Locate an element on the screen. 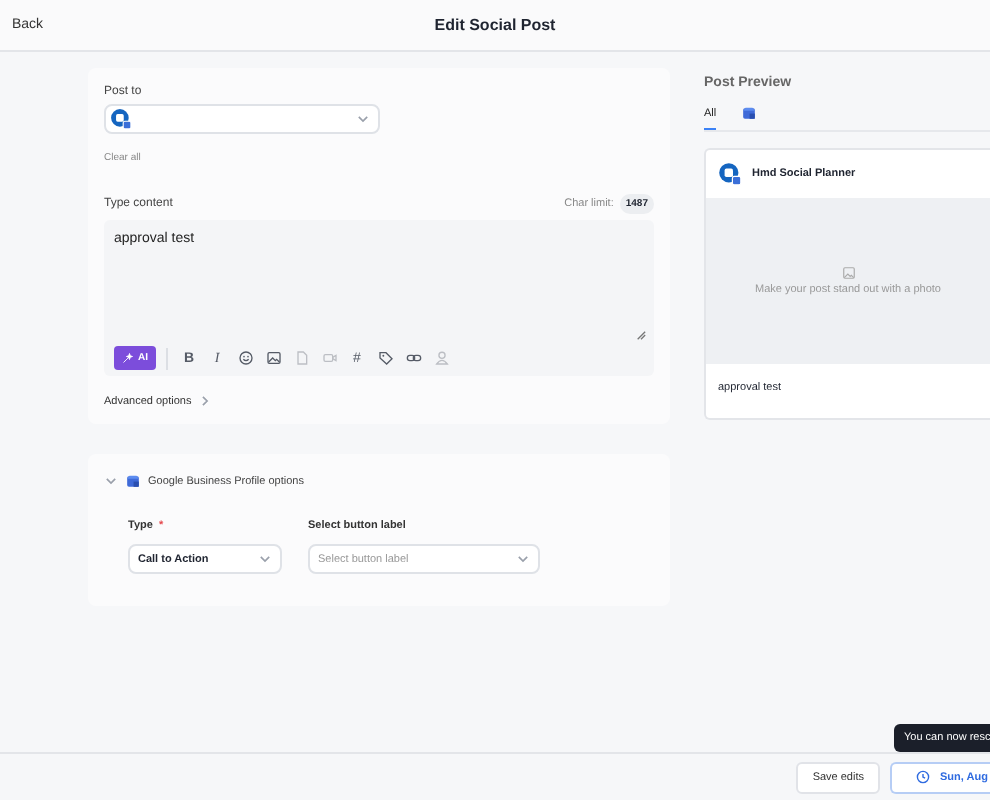 This screenshot has width=990, height=800. page-title: Edit Social Post is located at coordinates (495, 25).